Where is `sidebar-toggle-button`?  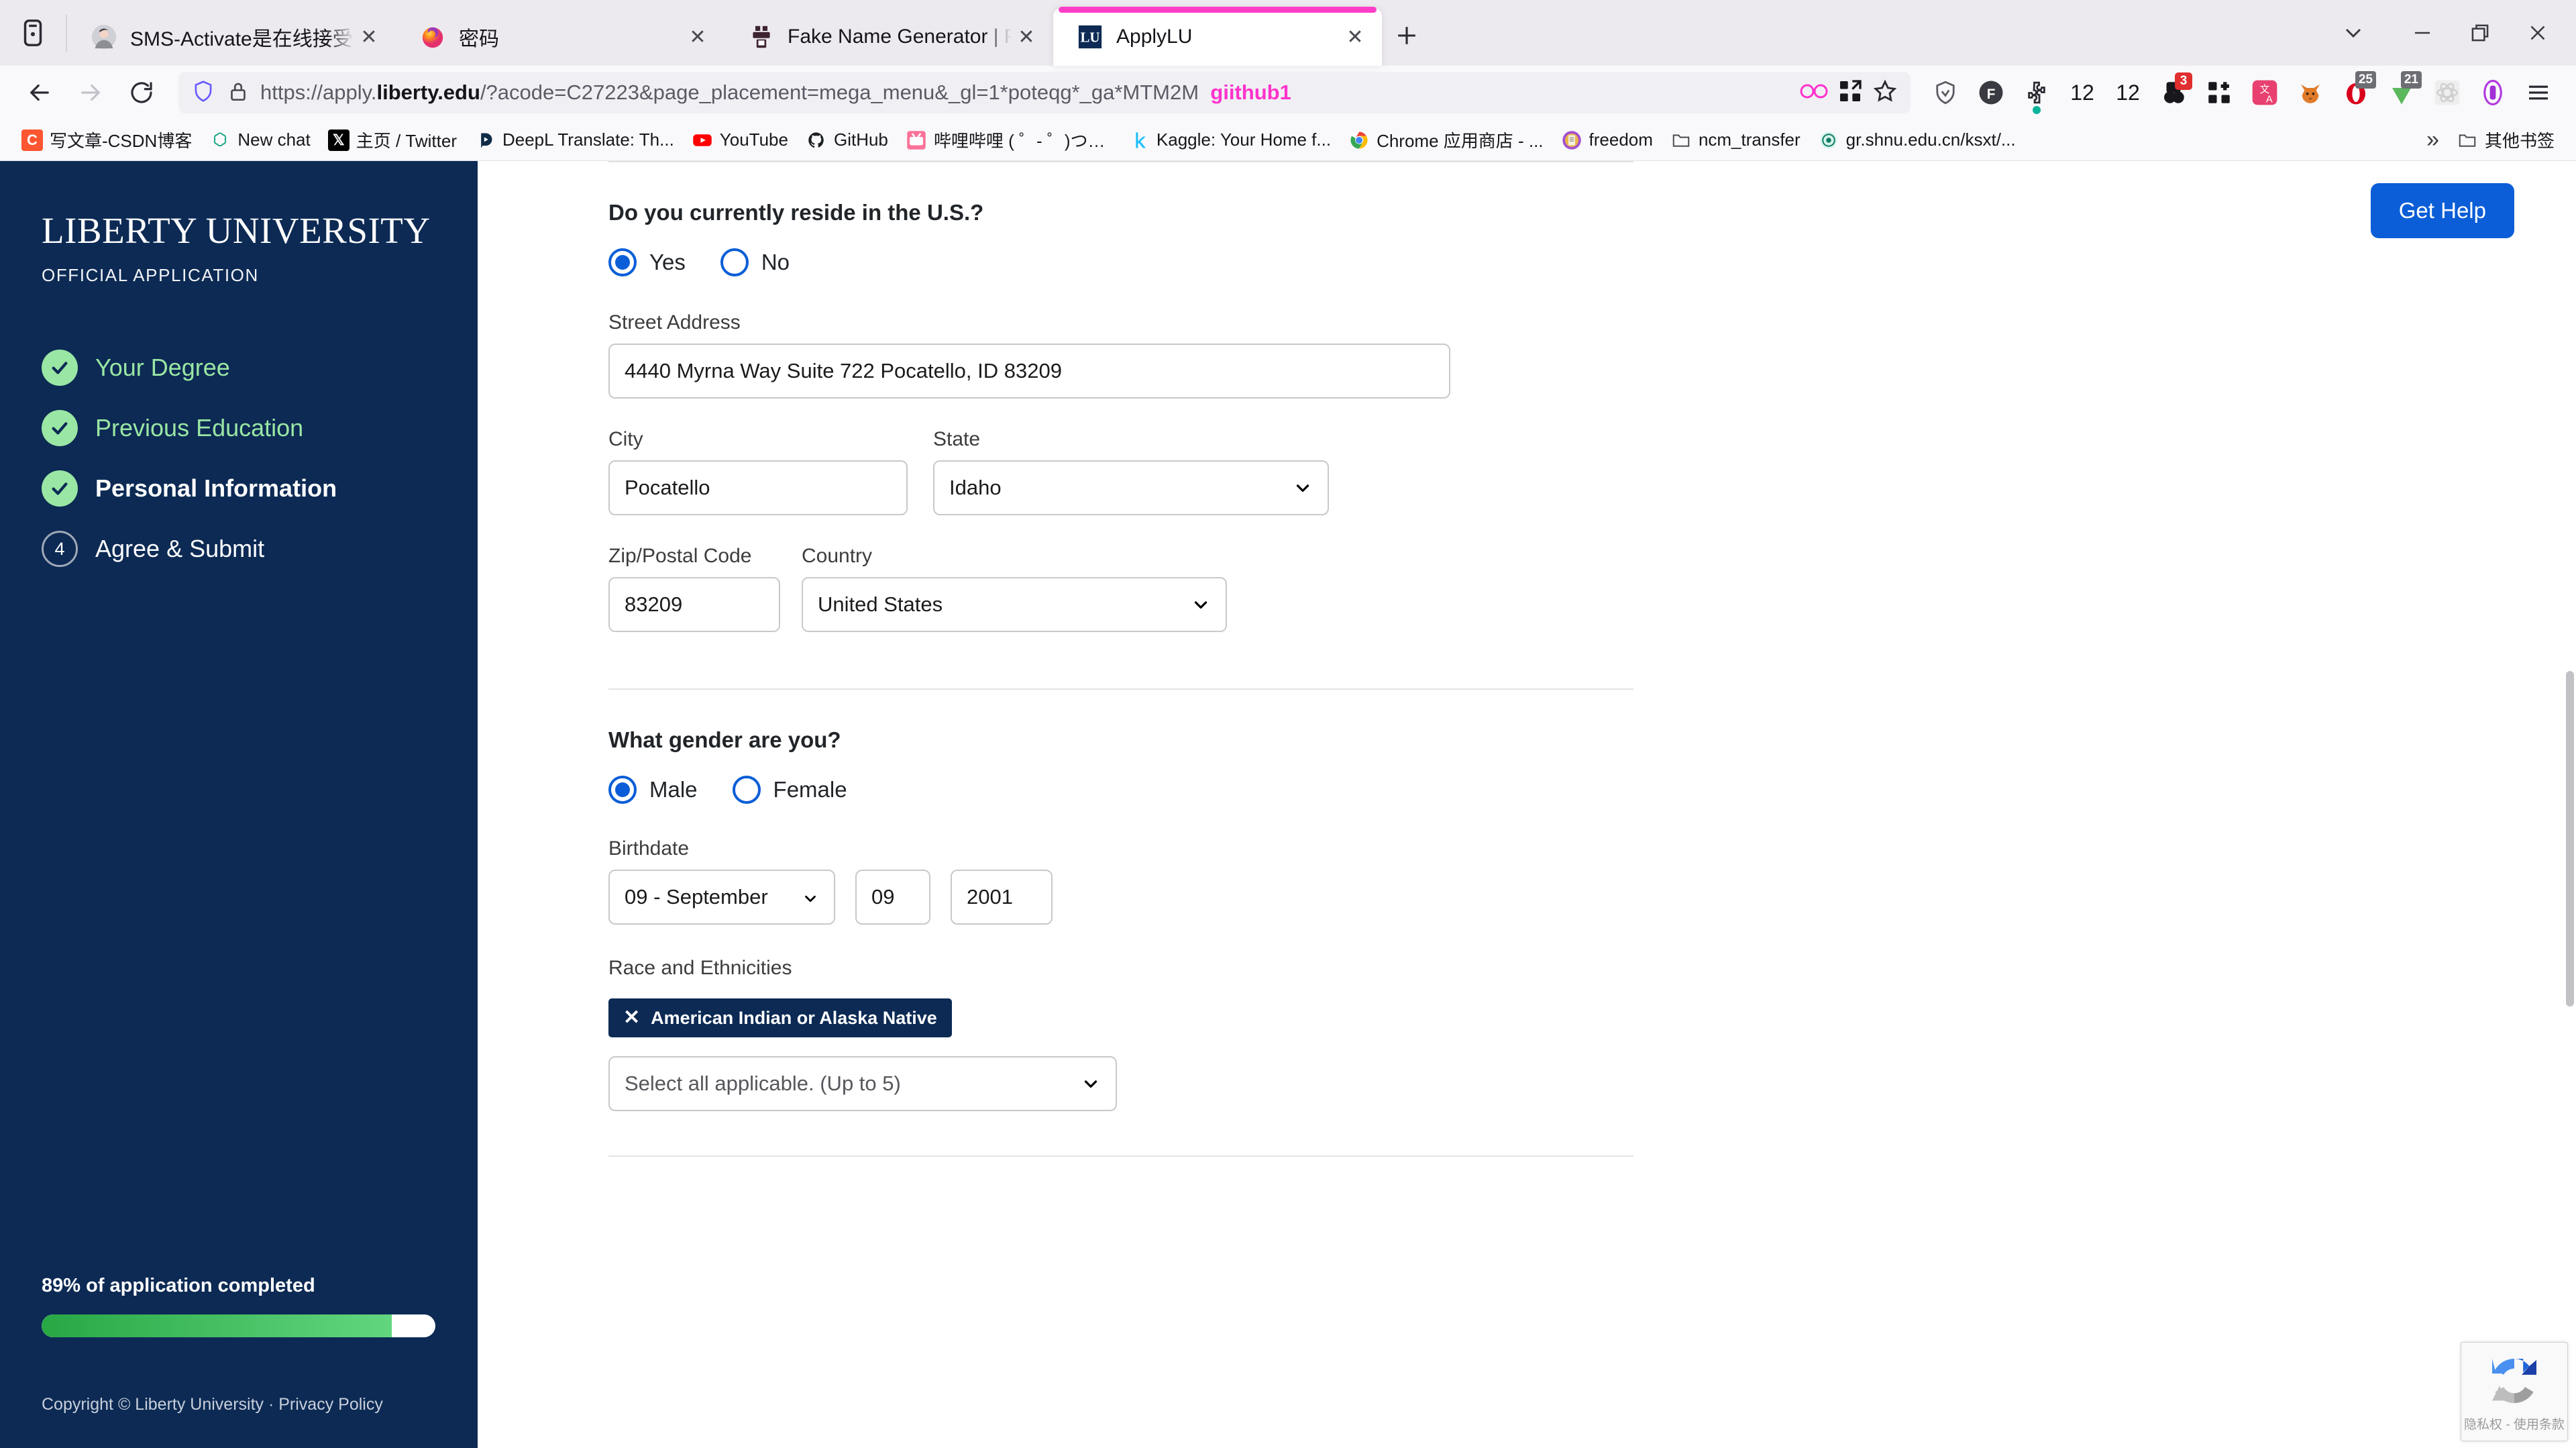 sidebar-toggle-button is located at coordinates (33, 33).